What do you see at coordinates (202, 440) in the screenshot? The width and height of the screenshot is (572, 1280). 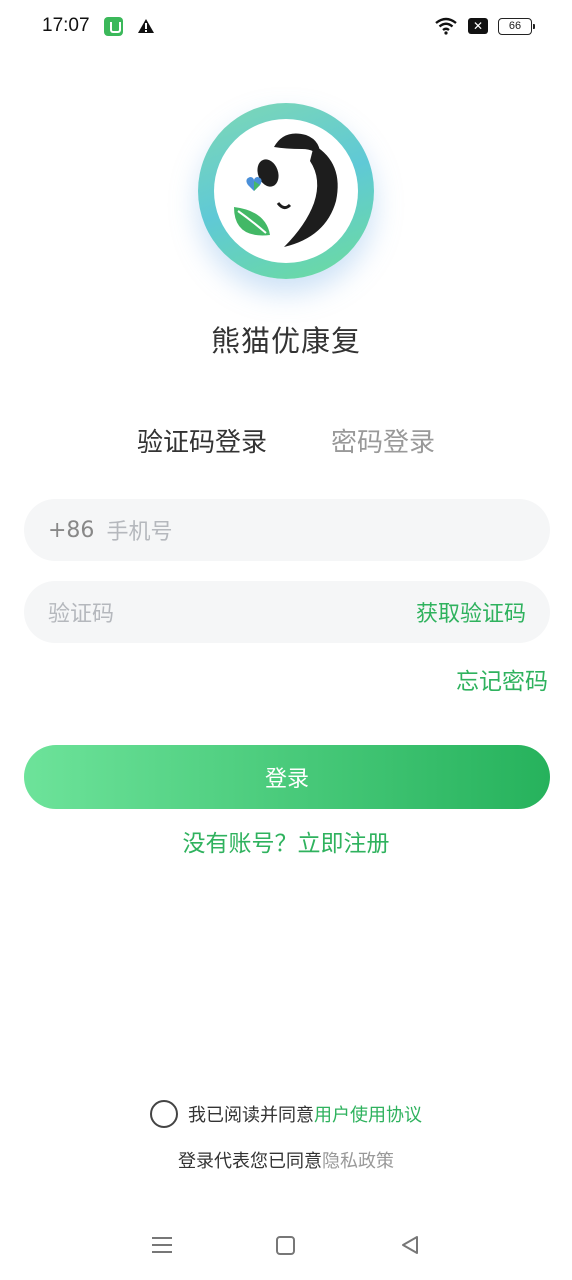 I see `tab-sms-login: 验证码登录` at bounding box center [202, 440].